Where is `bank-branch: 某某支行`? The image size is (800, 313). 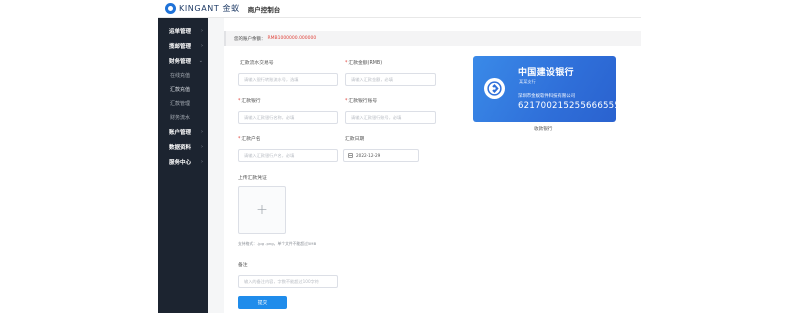
bank-branch: 某某支行 is located at coordinates (527, 81).